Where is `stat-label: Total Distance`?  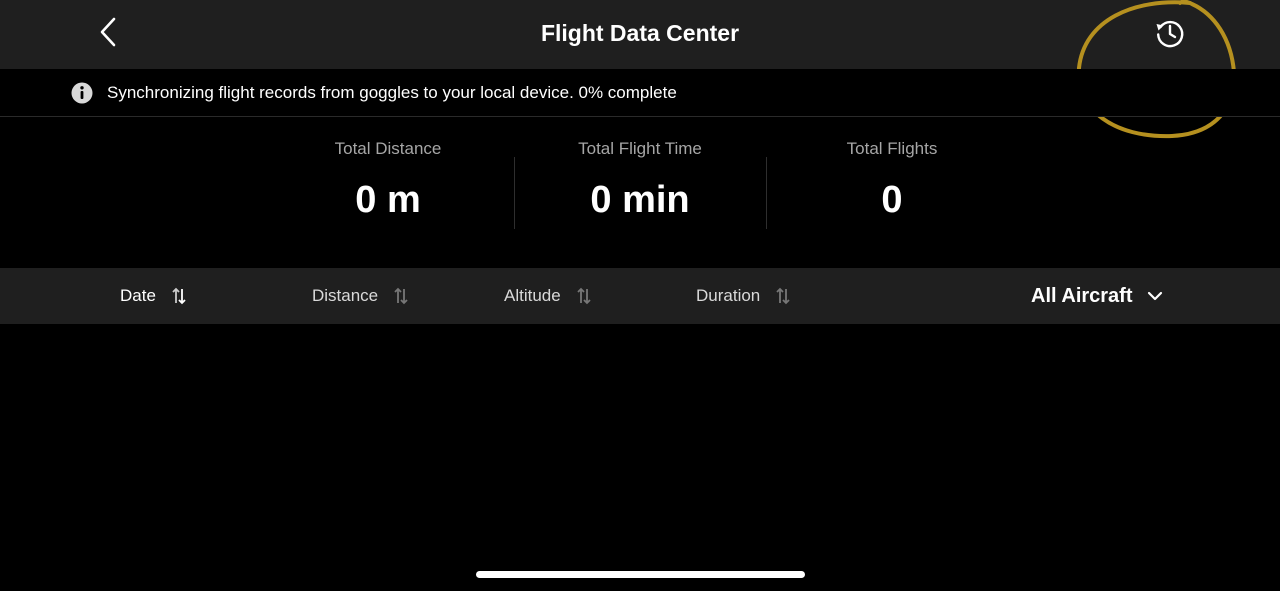
stat-label: Total Distance is located at coordinates (388, 148).